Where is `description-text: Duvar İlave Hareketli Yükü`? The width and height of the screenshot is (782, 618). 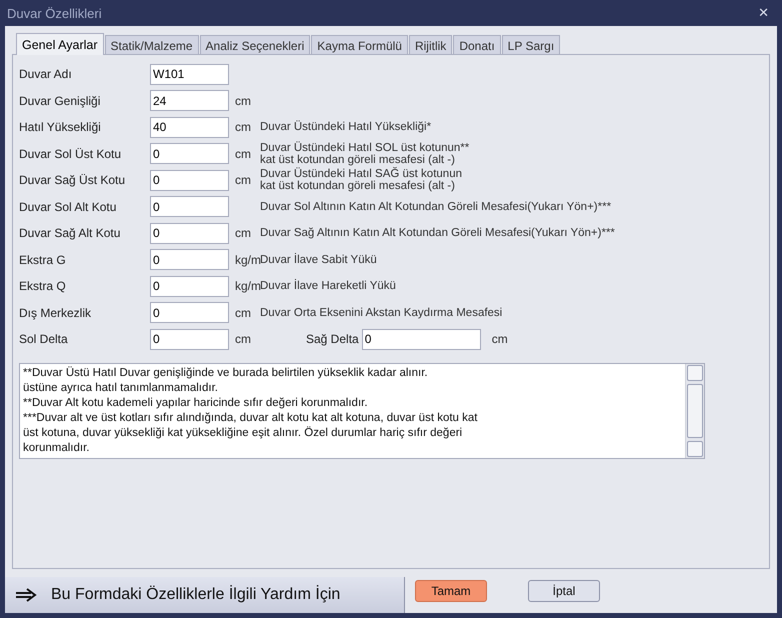 description-text: Duvar İlave Hareketli Yükü is located at coordinates (328, 286).